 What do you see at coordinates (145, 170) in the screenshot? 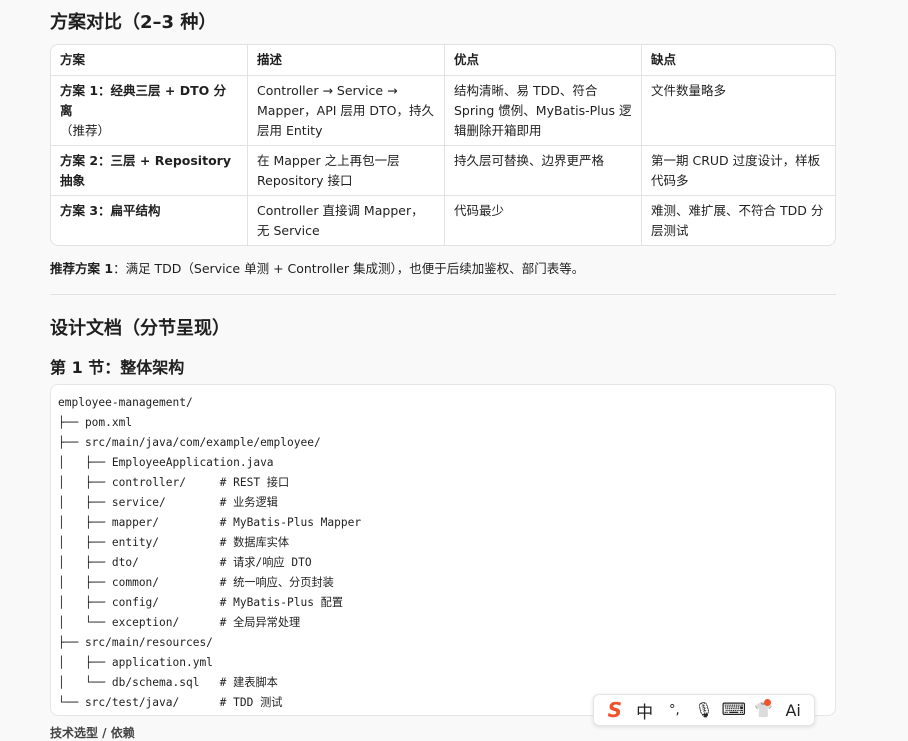
I see `plan-name: 方案 2：三层 + Repository 抽象` at bounding box center [145, 170].